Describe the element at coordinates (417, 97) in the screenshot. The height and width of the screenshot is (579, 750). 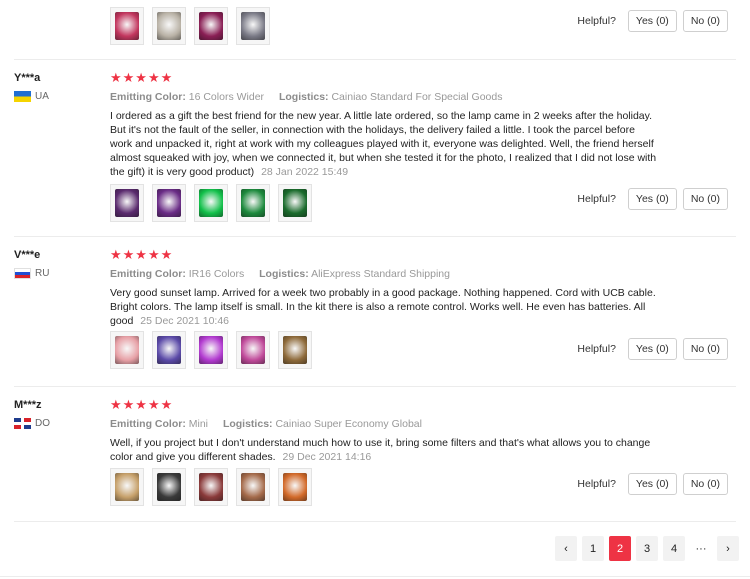
I see `logistics-value: Cainiao Standard For Special Goods` at that location.